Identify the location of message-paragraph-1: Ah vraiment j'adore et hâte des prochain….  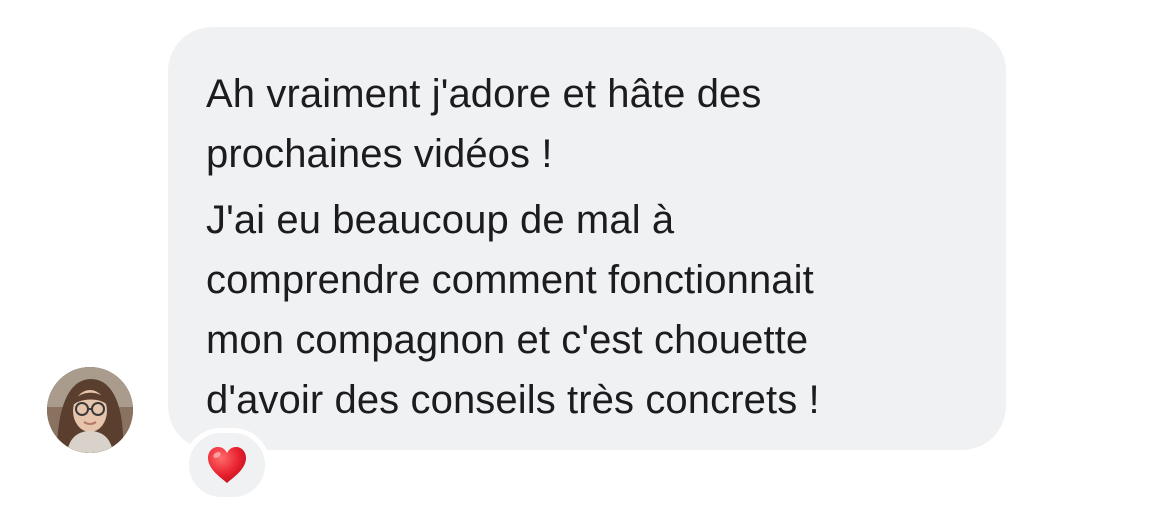
(484, 124).